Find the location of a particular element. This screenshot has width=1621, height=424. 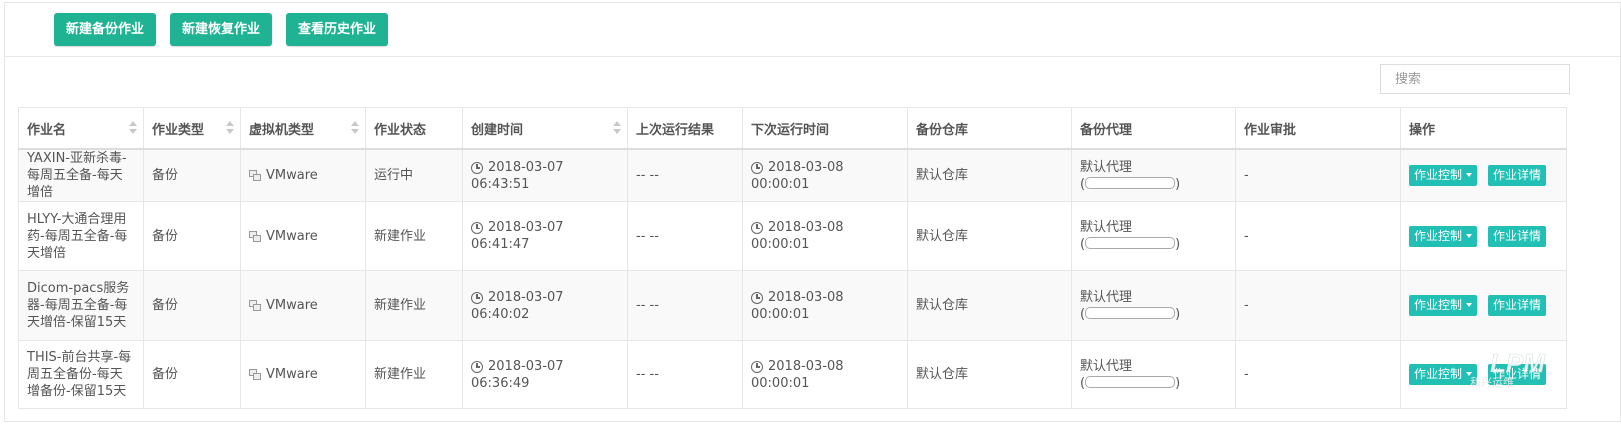

created-time-value: 2018-03-07 06:36:49 is located at coordinates (517, 374).